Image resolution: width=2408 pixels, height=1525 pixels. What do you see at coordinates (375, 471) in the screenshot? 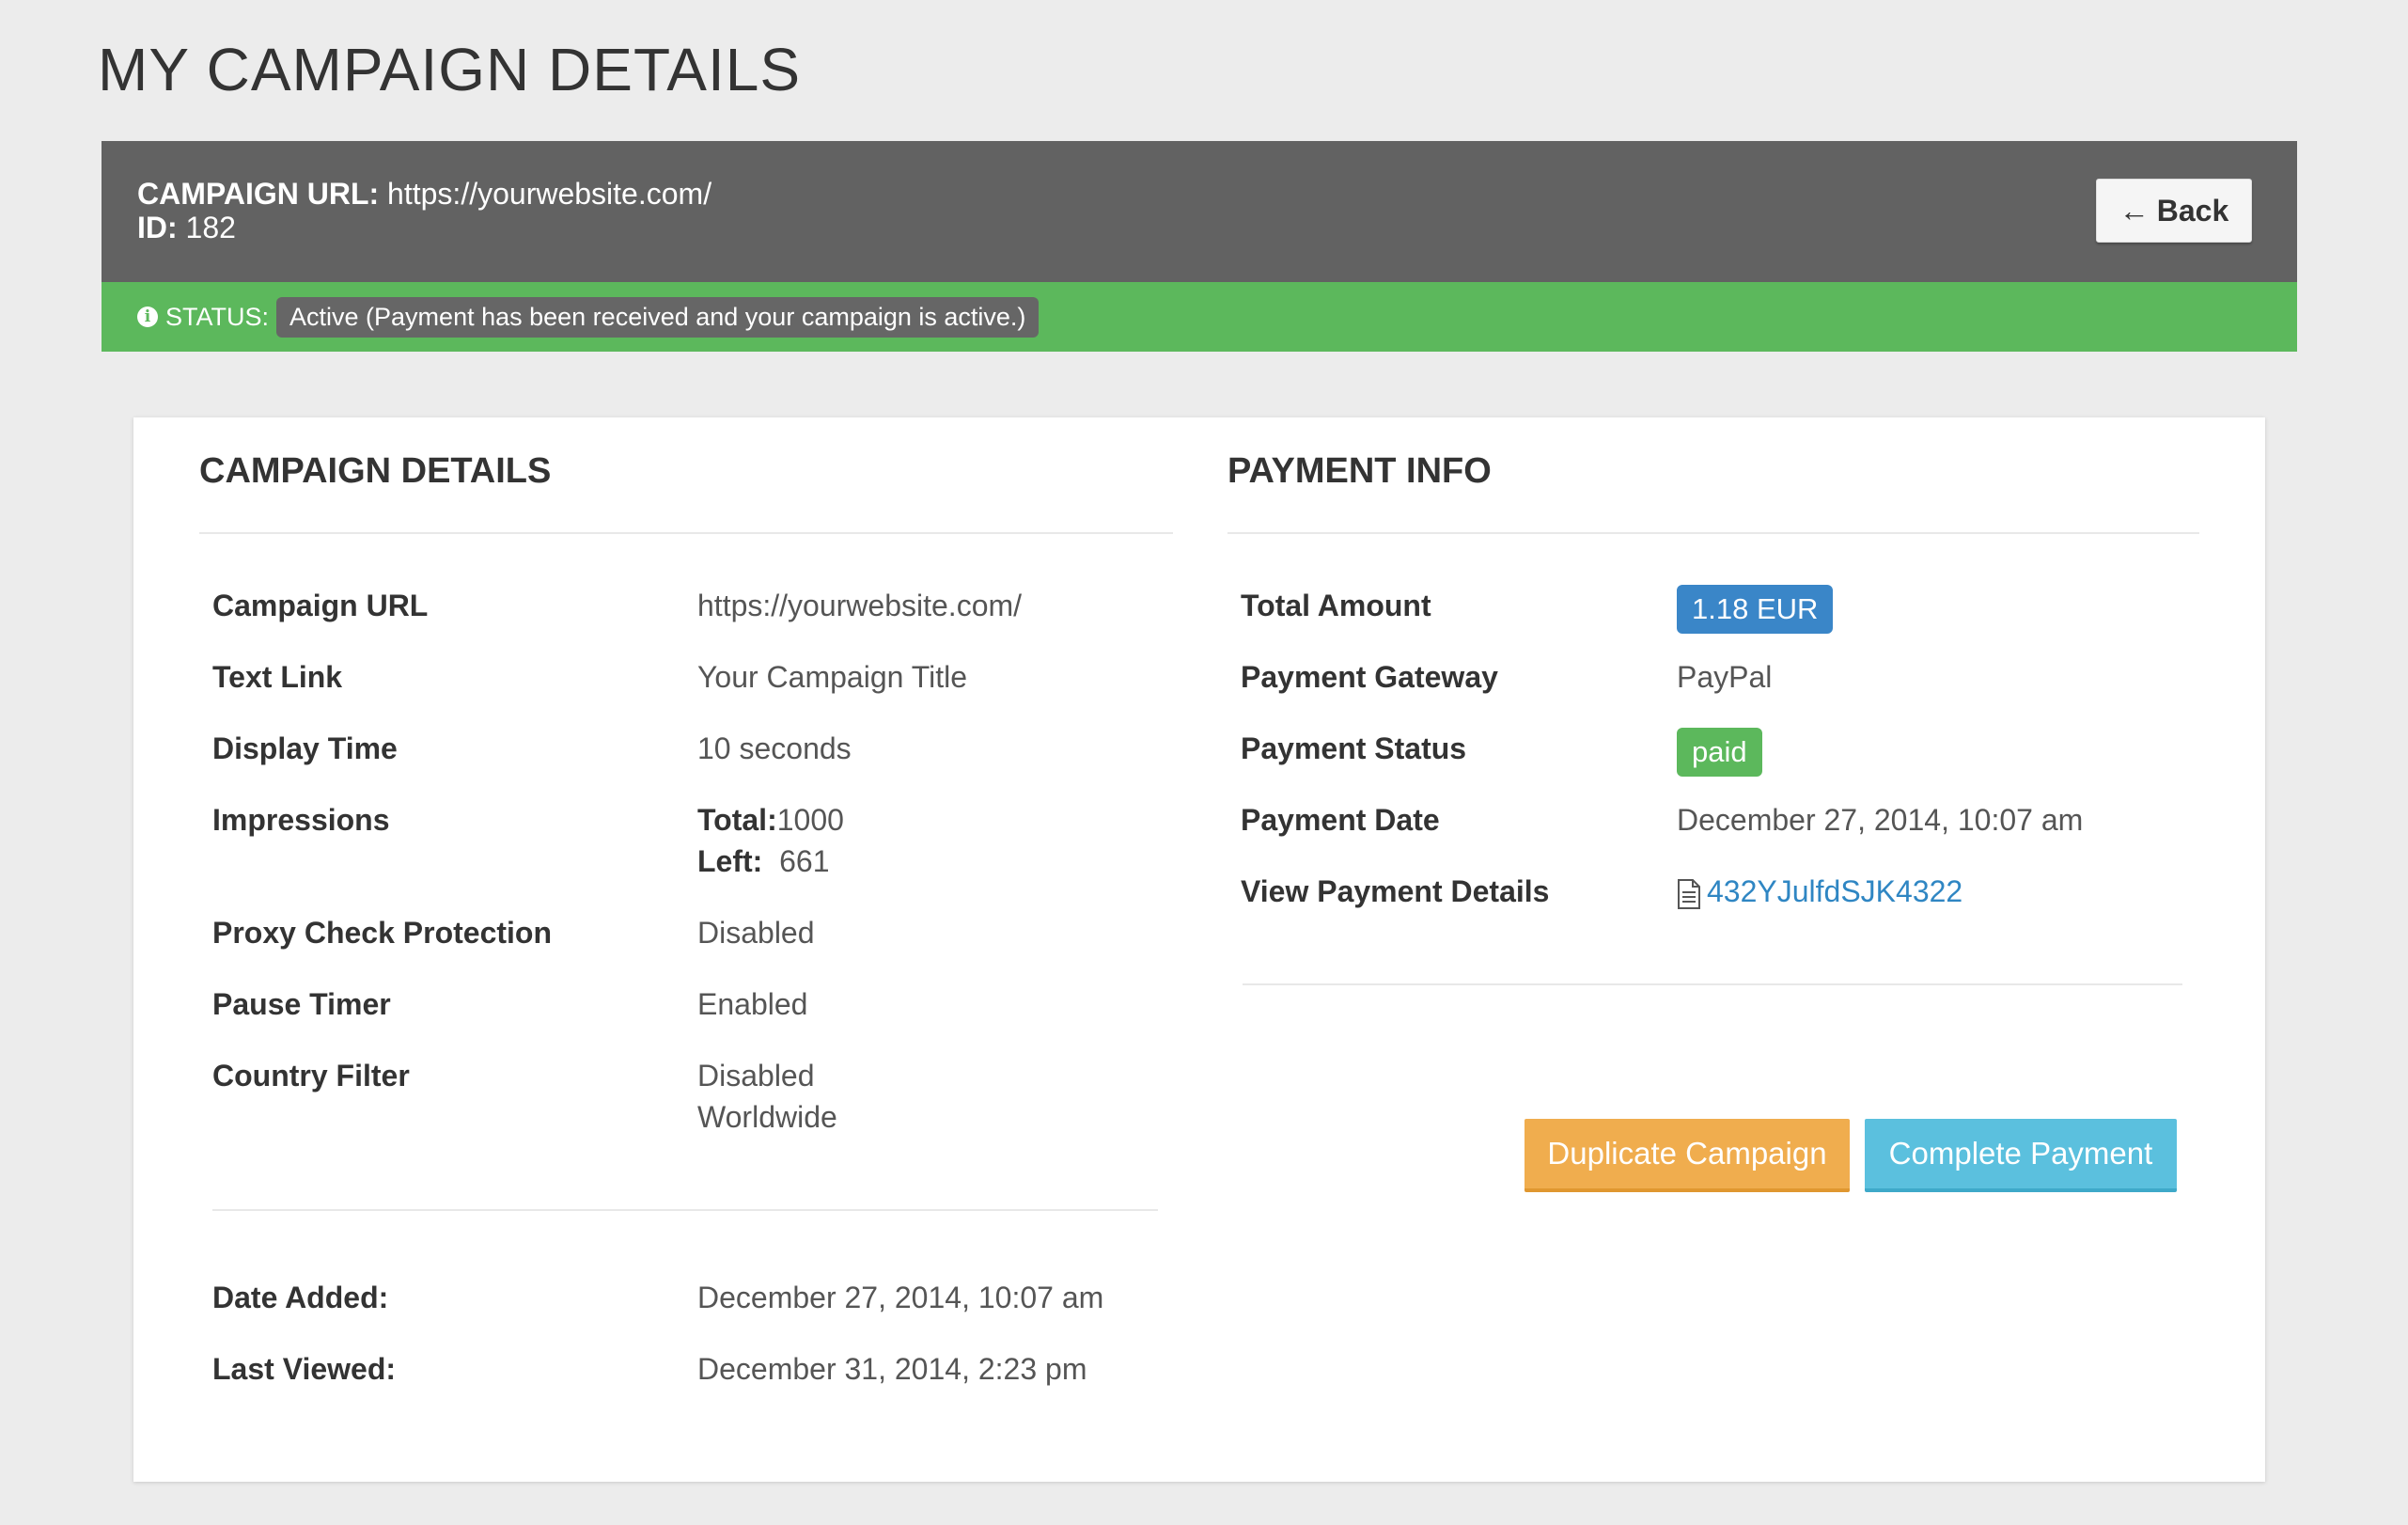
I see `campaign-details-title: CAMPAIGN DETAILS` at bounding box center [375, 471].